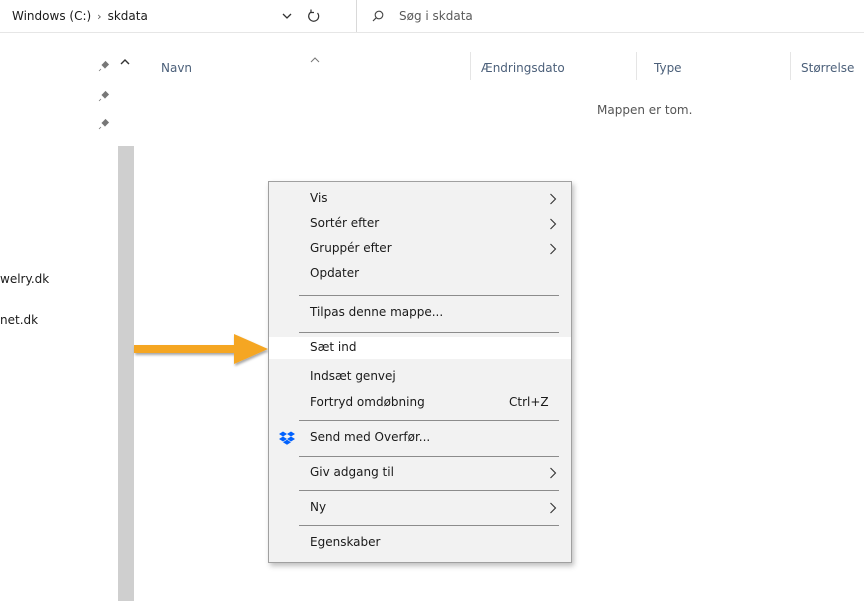 This screenshot has width=864, height=601. What do you see at coordinates (287, 16) in the screenshot?
I see `chevron-down-icon` at bounding box center [287, 16].